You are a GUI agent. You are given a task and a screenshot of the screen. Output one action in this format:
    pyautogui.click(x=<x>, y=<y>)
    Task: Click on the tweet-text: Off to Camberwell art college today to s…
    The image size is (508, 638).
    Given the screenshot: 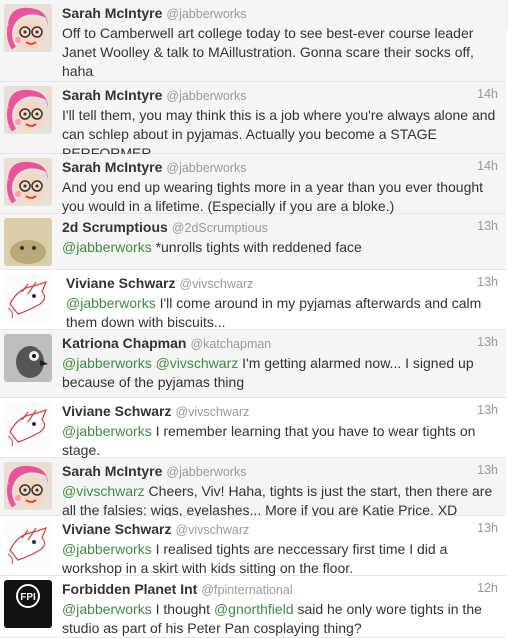 What is the action you would take?
    pyautogui.click(x=281, y=52)
    